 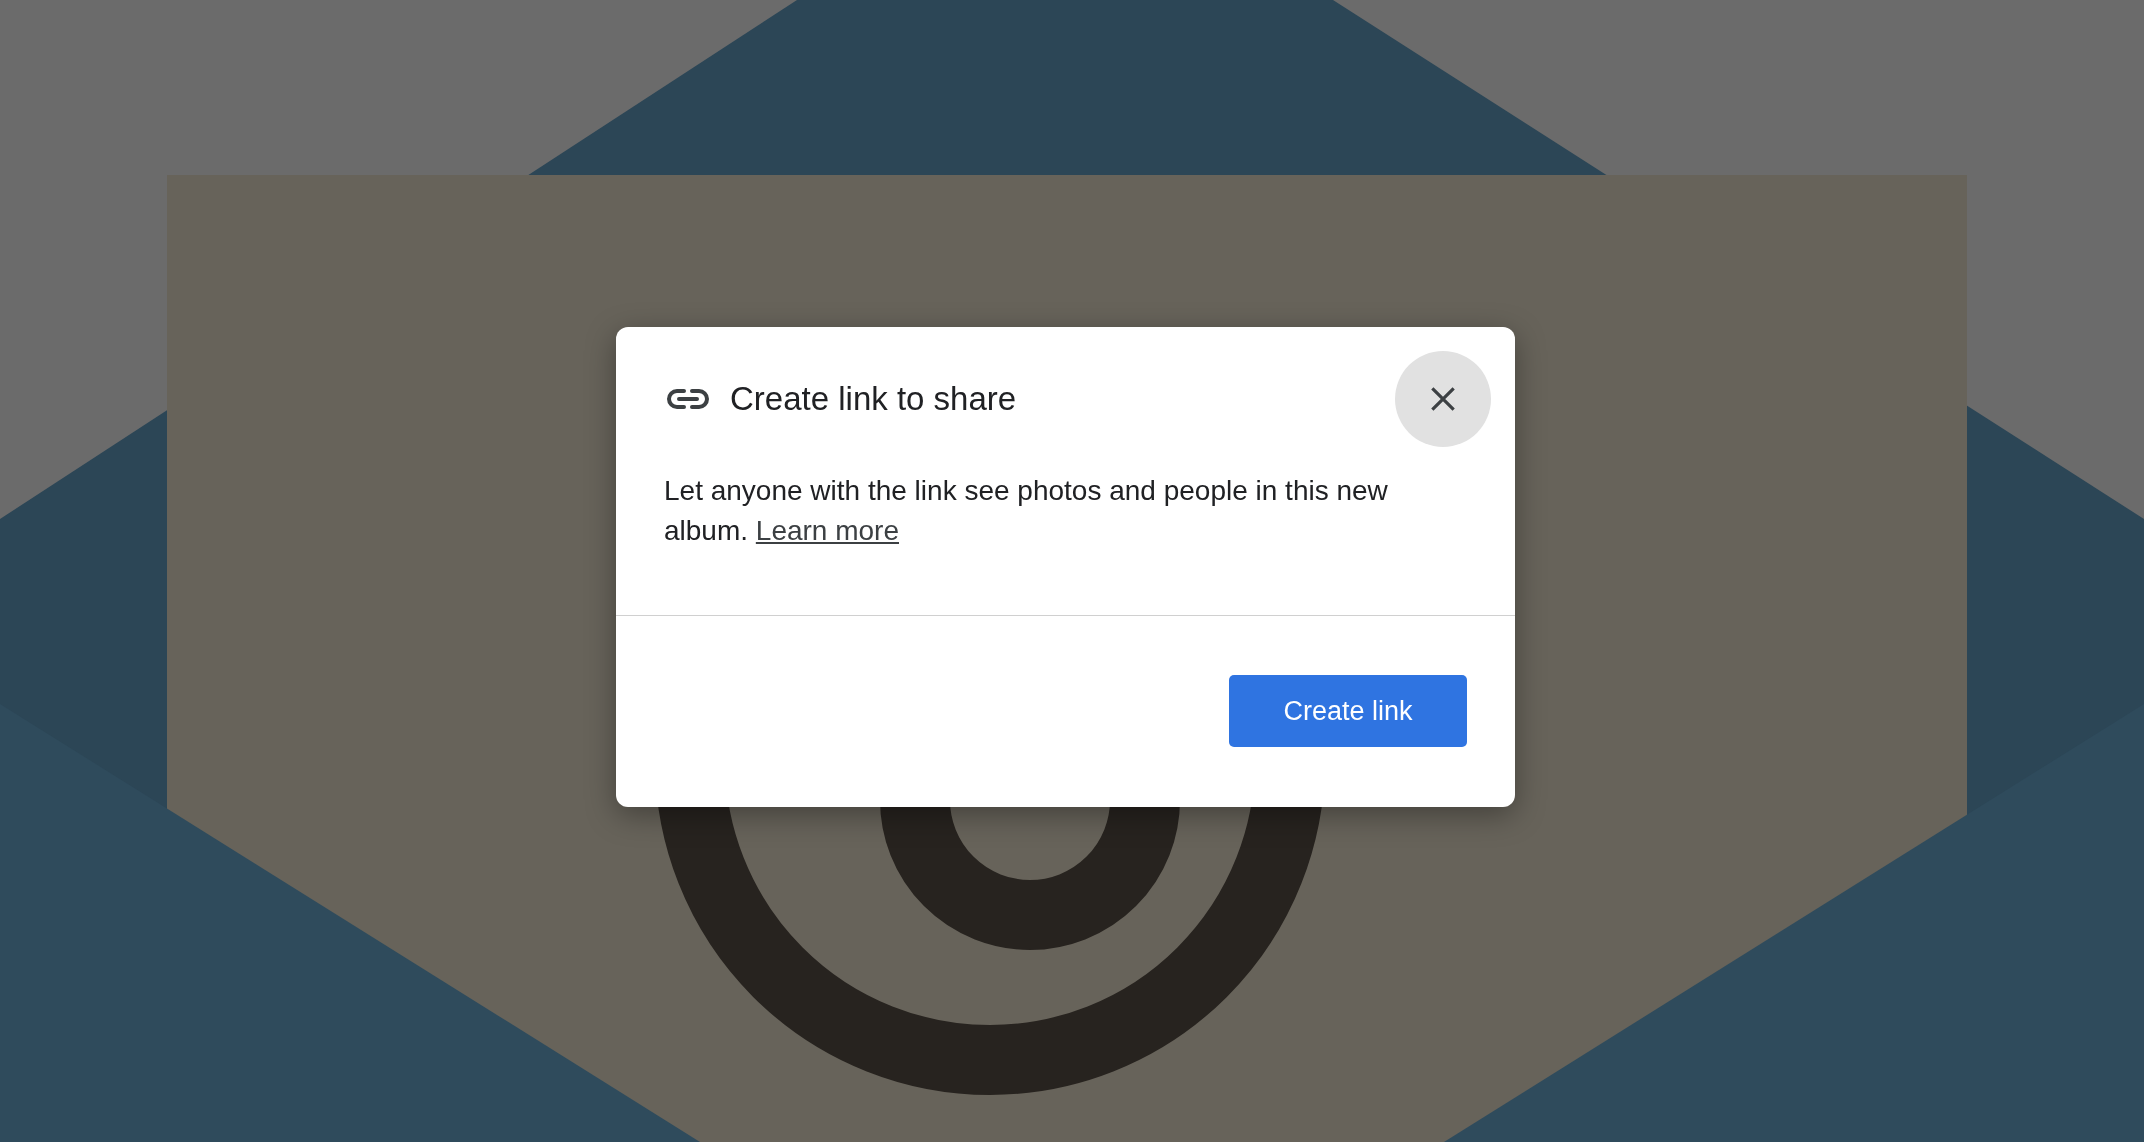 I want to click on dialog-description: Let anyone with the link see photos and people in this new album. Learn more, so click(x=1026, y=511).